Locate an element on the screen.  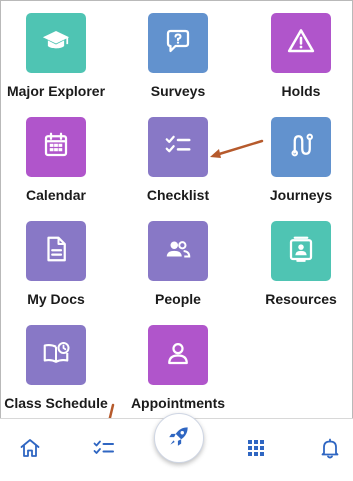
tile-class-schedule-box is located at coordinates (56, 355).